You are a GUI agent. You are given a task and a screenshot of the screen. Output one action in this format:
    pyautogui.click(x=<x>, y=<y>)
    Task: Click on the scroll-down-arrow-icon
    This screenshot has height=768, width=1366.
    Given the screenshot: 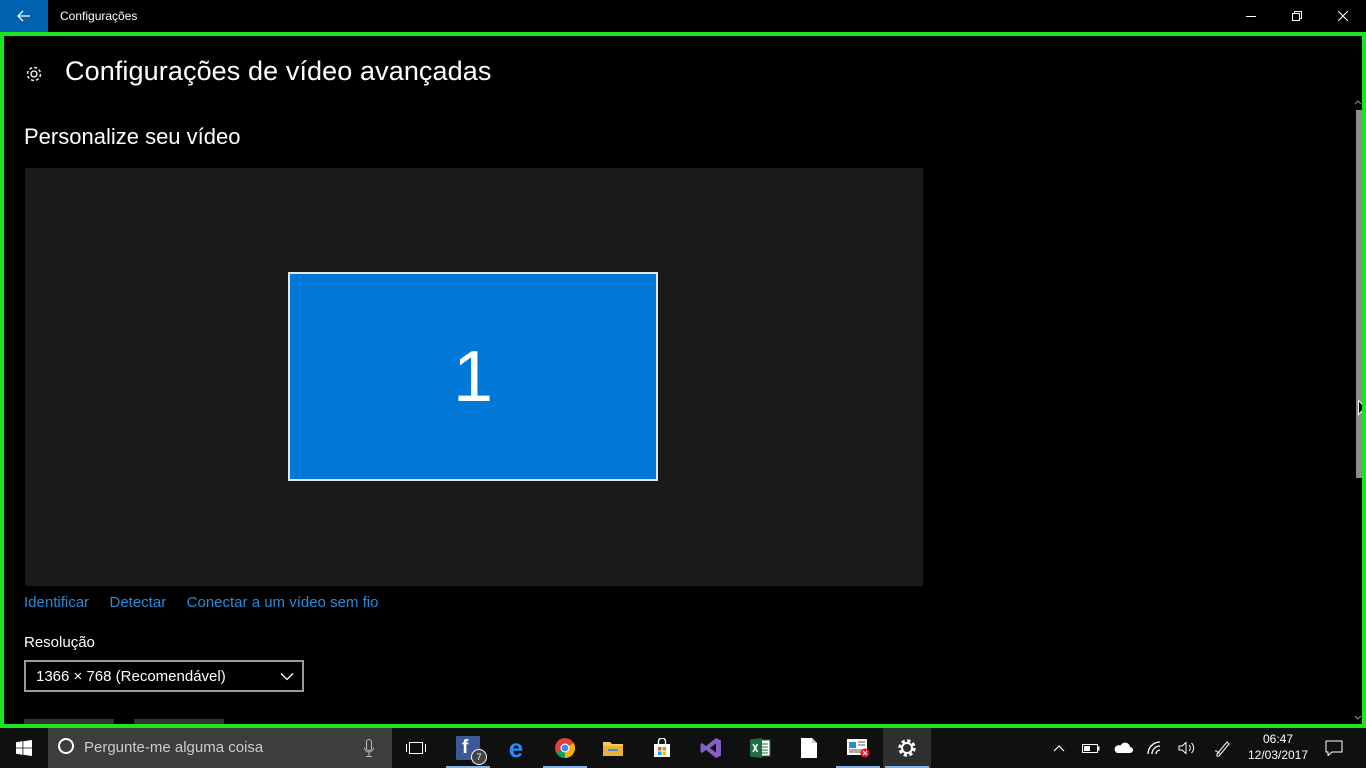 What is the action you would take?
    pyautogui.click(x=1358, y=718)
    